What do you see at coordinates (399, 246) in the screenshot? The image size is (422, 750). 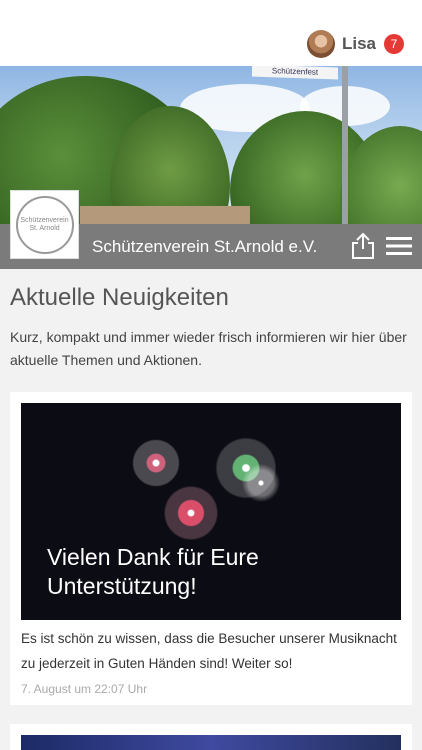 I see `hamburger-menu-icon` at bounding box center [399, 246].